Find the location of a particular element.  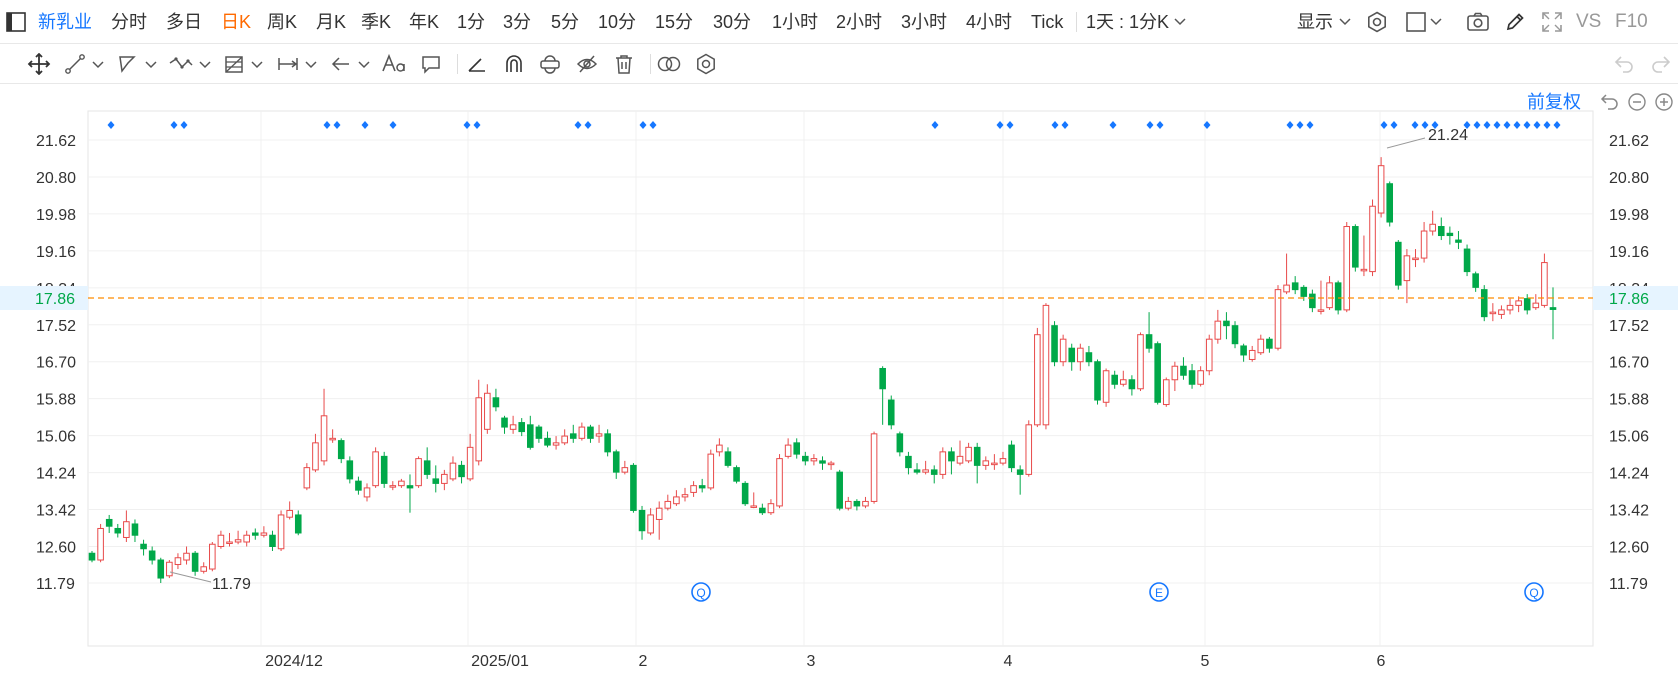

y-tick-label-left: 13.42 is located at coordinates (56, 511).